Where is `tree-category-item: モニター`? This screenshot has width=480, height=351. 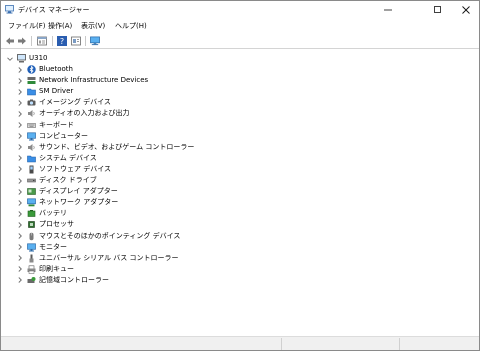 tree-category-item: モニター is located at coordinates (42, 247).